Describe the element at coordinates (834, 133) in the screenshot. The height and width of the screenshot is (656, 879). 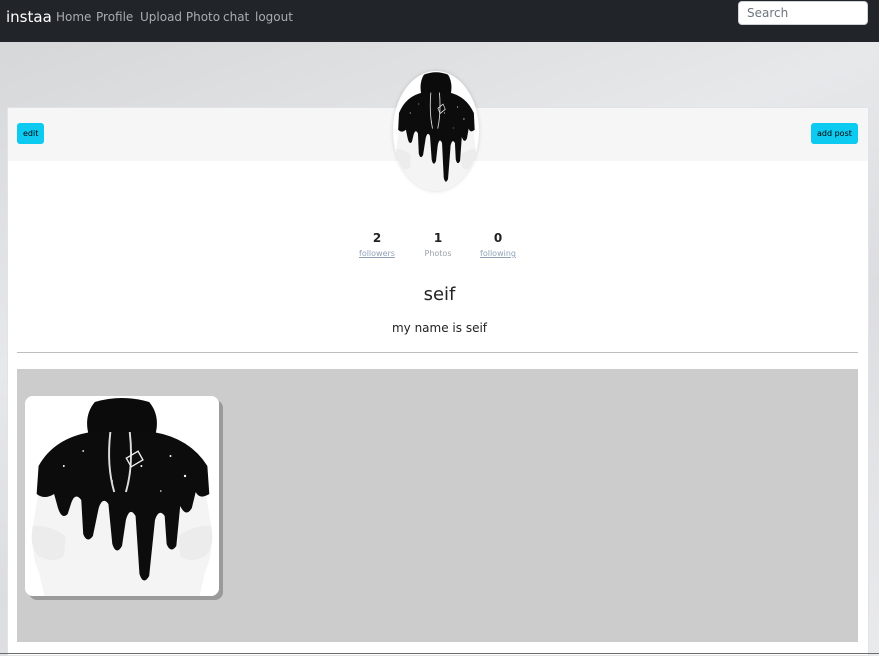
I see `add-post-button: add post` at that location.